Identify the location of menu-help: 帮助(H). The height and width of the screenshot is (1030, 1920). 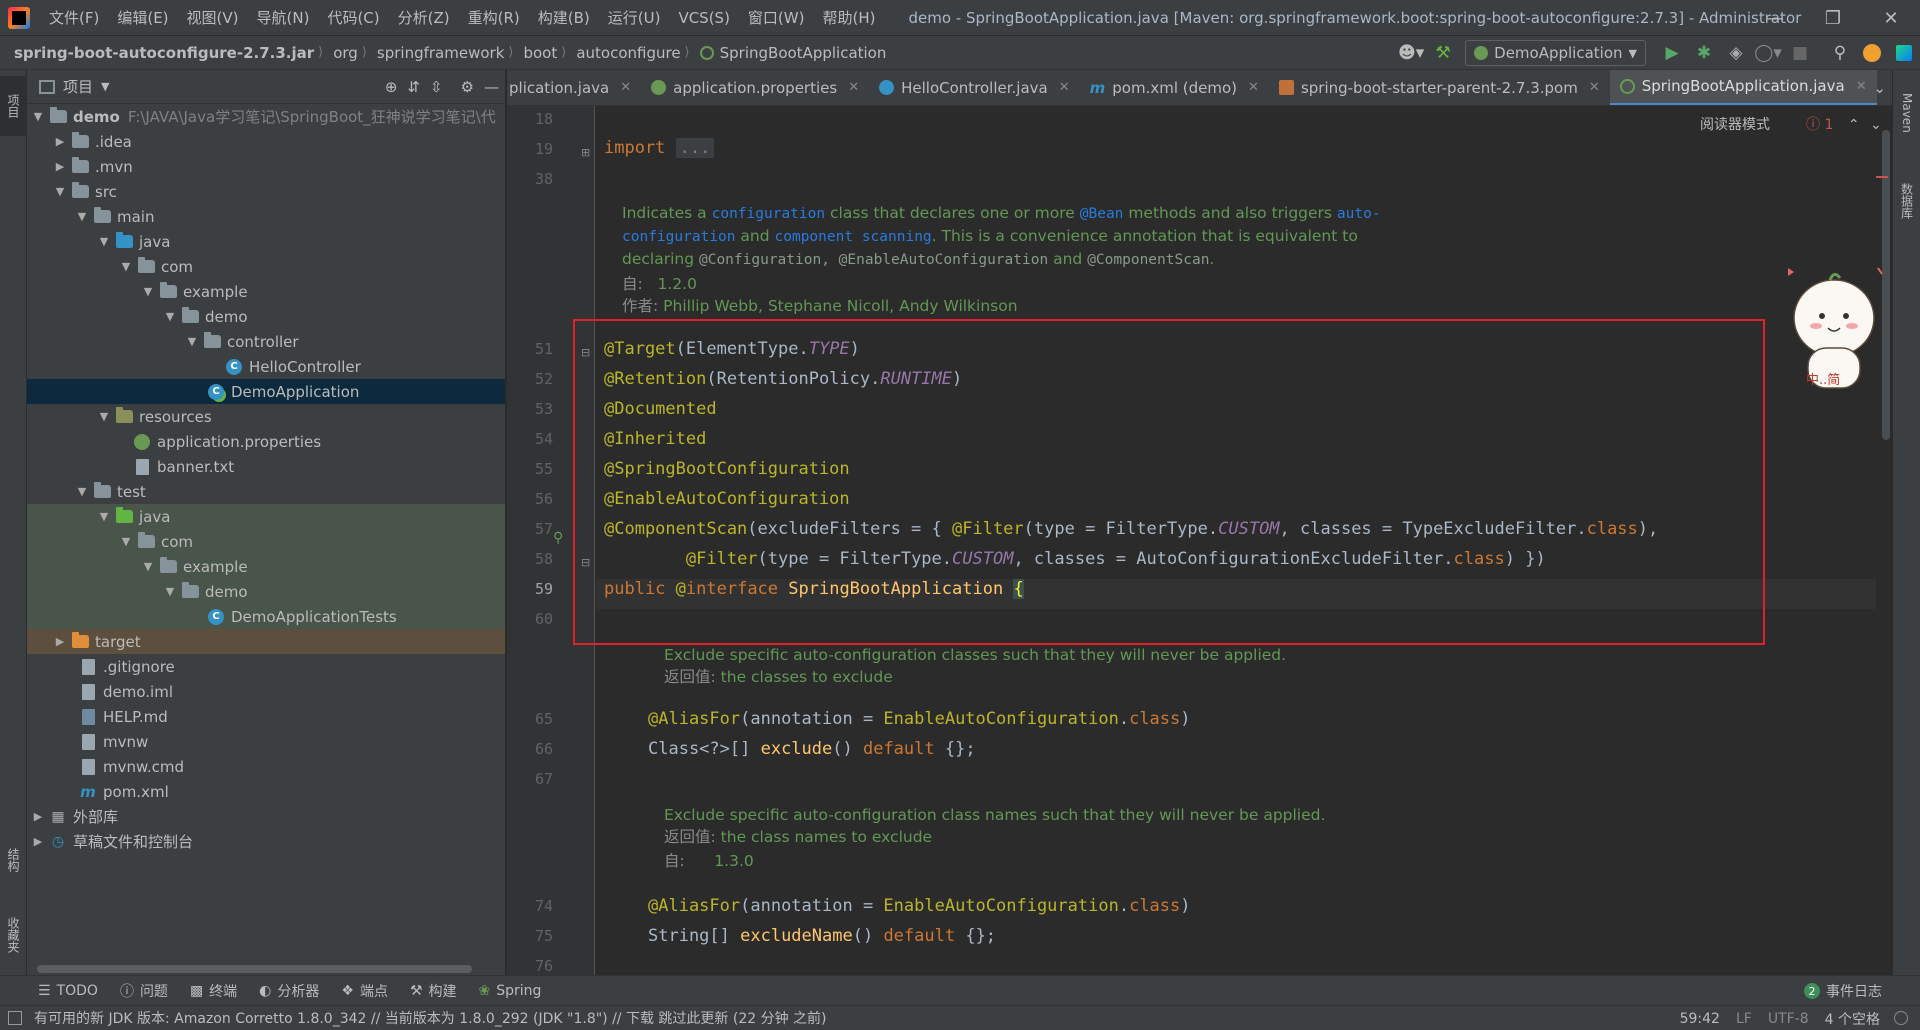
(848, 17).